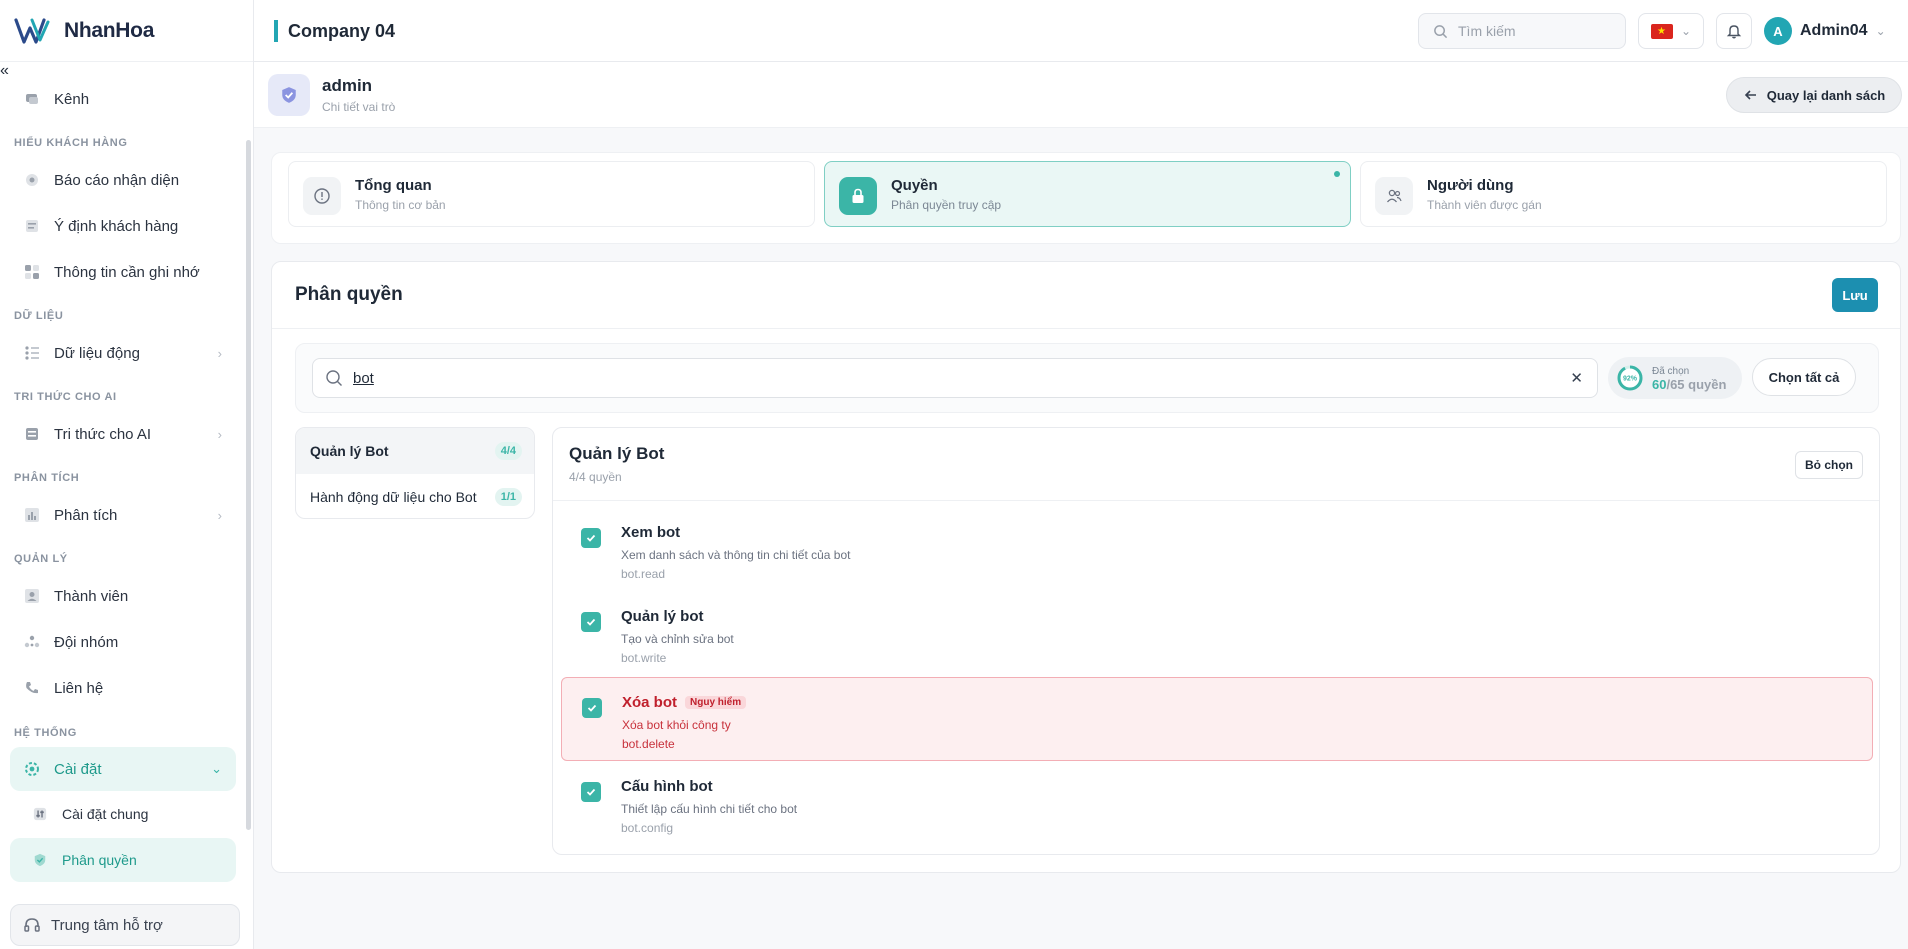 The image size is (1908, 949). I want to click on notifications-button, so click(1734, 31).